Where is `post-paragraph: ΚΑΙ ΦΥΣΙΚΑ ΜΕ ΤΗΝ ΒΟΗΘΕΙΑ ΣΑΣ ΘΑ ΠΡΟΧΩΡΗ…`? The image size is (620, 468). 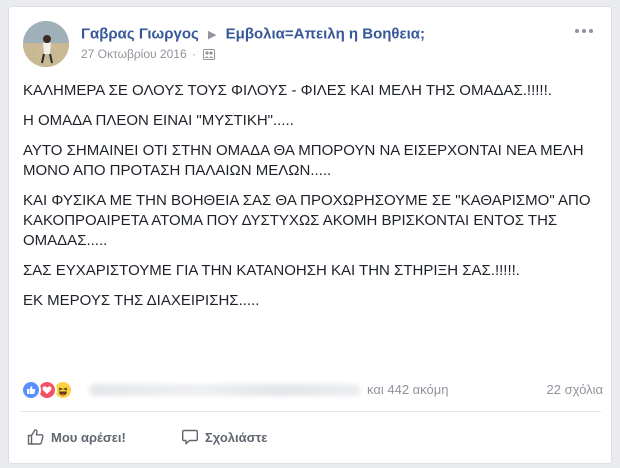 post-paragraph: ΚΑΙ ΦΥΣΙΚΑ ΜΕ ΤΗΝ ΒΟΗΘΕΙΑ ΣΑΣ ΘΑ ΠΡΟΧΩΡΗ… is located at coordinates (307, 220).